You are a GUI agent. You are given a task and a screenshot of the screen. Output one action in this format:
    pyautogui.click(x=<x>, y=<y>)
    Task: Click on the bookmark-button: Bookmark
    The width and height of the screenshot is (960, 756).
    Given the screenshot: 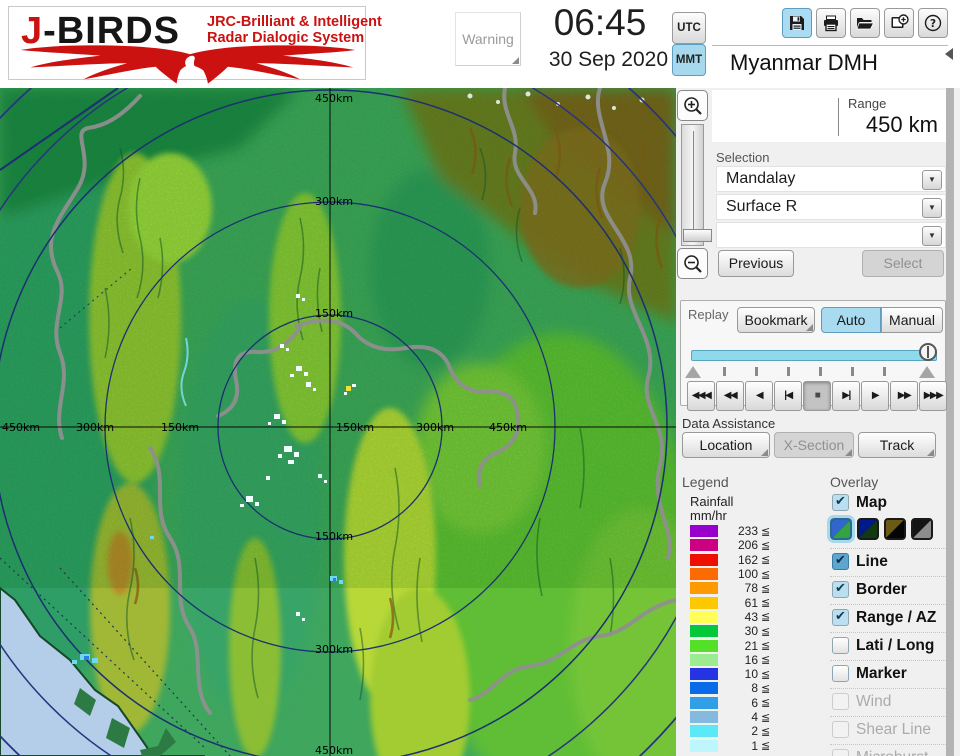 What is the action you would take?
    pyautogui.click(x=776, y=320)
    